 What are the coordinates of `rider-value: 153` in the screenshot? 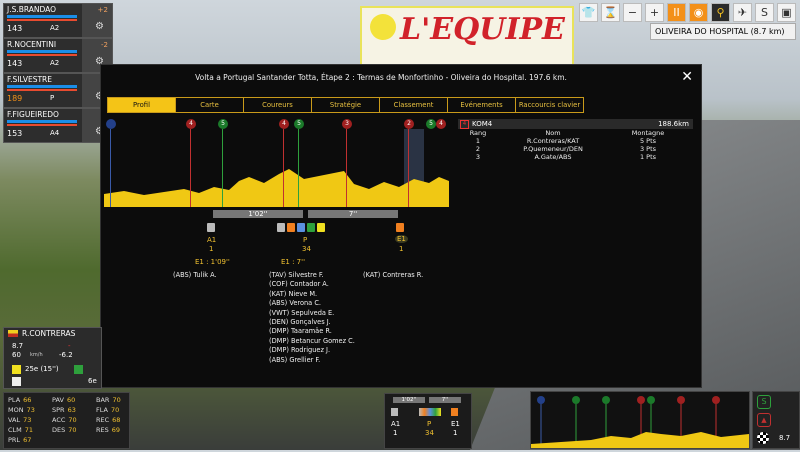 It's located at (15, 133).